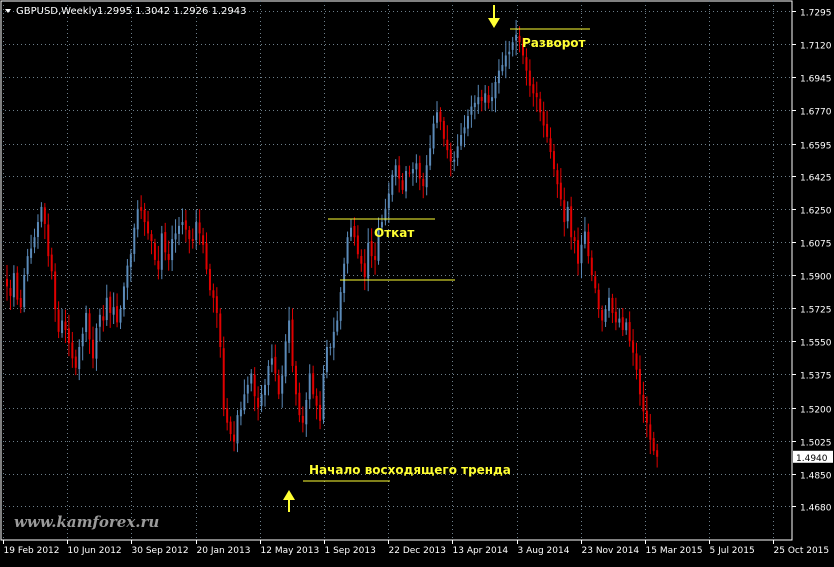  What do you see at coordinates (418, 551) in the screenshot?
I see `x-tick-label: 22 Dec 2013` at bounding box center [418, 551].